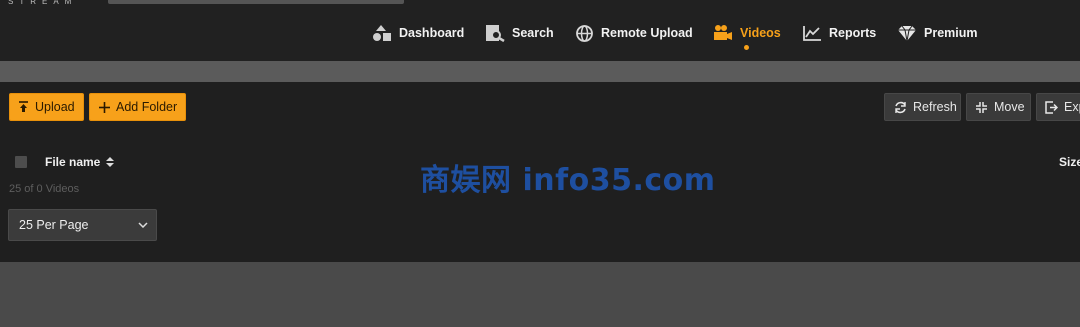  Describe the element at coordinates (1009, 107) in the screenshot. I see `move-button-label: Move` at that location.